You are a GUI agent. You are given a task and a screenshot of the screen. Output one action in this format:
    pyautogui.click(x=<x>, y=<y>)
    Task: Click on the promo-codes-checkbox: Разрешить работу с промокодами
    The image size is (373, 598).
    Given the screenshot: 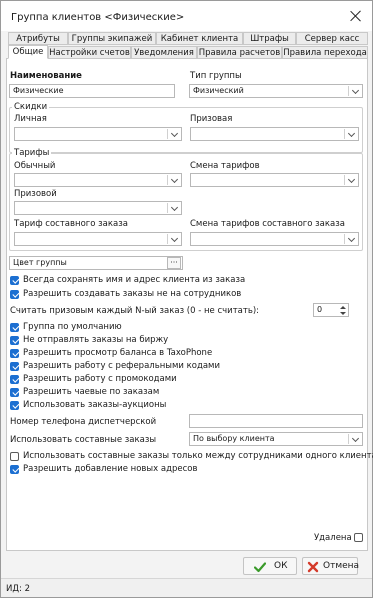 What is the action you would take?
    pyautogui.click(x=160, y=379)
    